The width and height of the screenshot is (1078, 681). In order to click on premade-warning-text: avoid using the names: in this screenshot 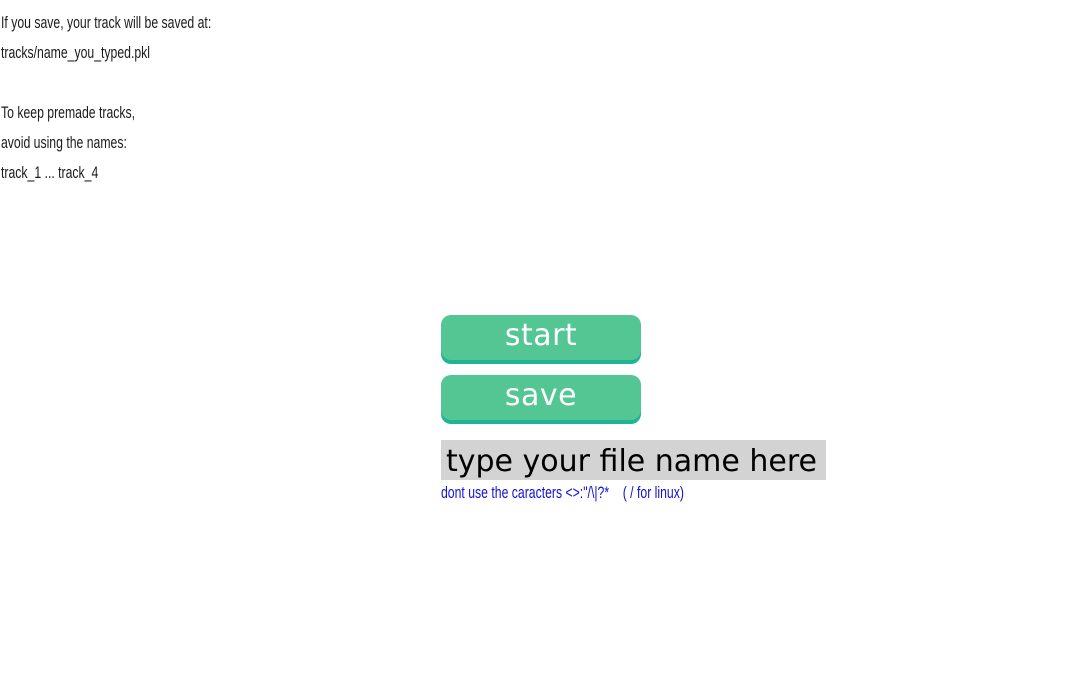, I will do `click(64, 142)`.